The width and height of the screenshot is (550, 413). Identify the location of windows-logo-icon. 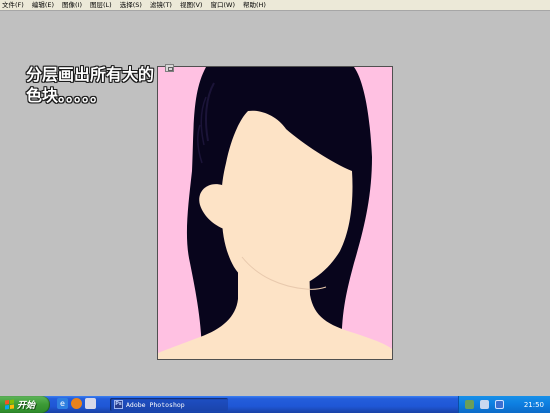
(9, 404).